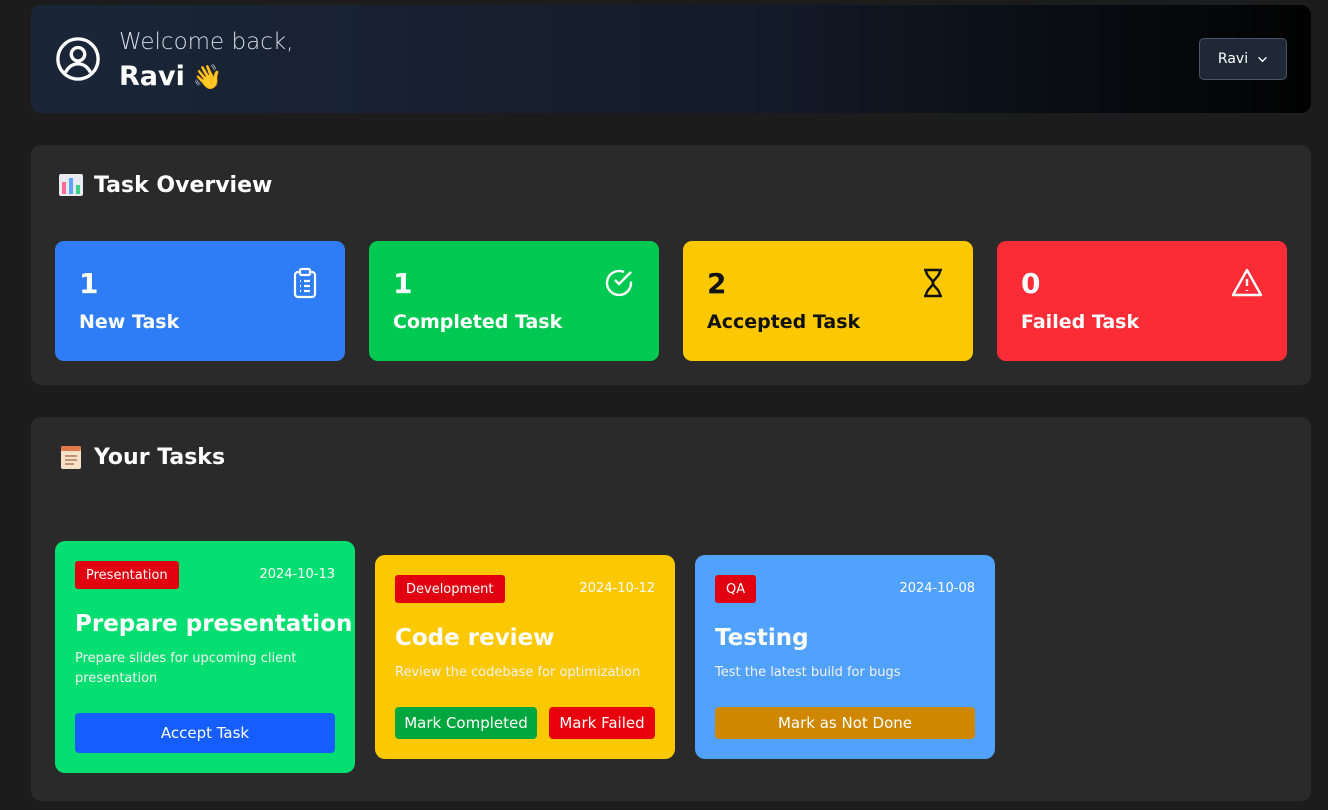  I want to click on task-title: Code review, so click(475, 638).